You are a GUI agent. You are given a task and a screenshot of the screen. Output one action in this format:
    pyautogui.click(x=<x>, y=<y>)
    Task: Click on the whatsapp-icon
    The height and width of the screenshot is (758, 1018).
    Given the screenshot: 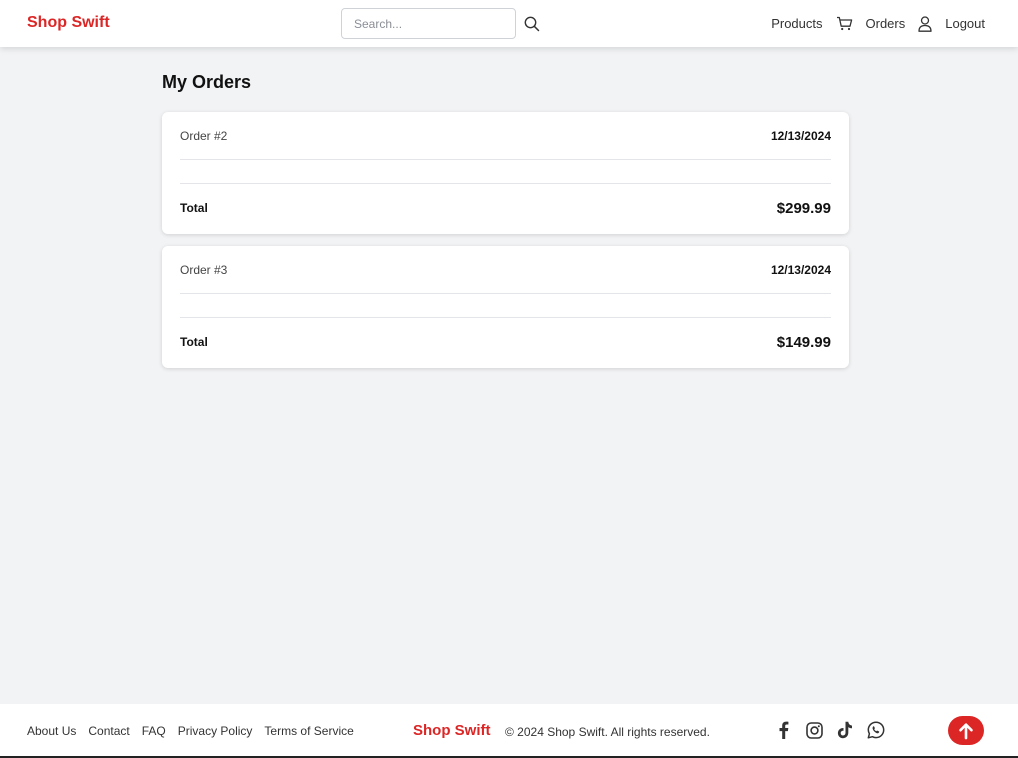 What is the action you would take?
    pyautogui.click(x=876, y=730)
    